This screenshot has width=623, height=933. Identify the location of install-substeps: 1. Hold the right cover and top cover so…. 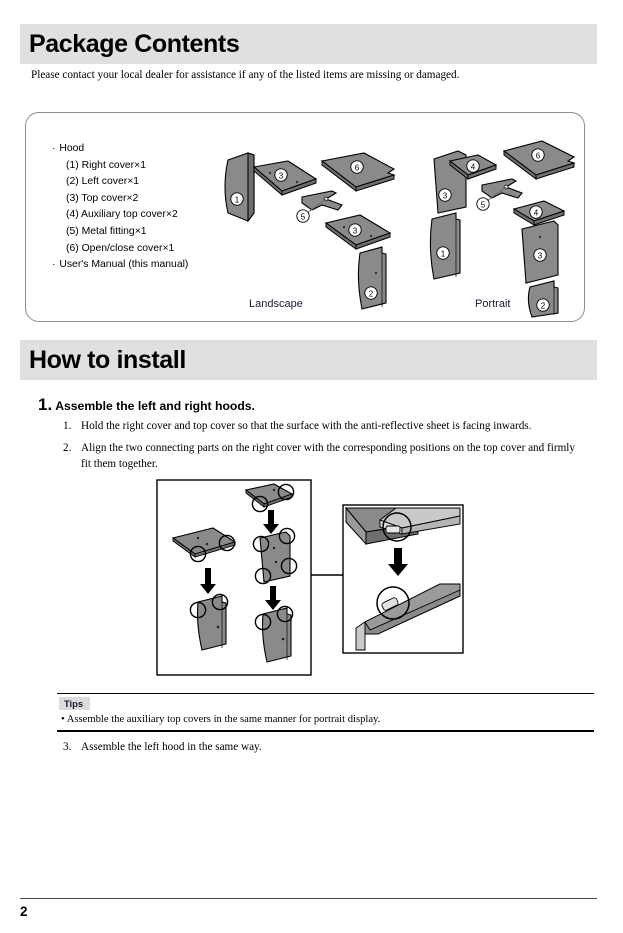
(323, 448).